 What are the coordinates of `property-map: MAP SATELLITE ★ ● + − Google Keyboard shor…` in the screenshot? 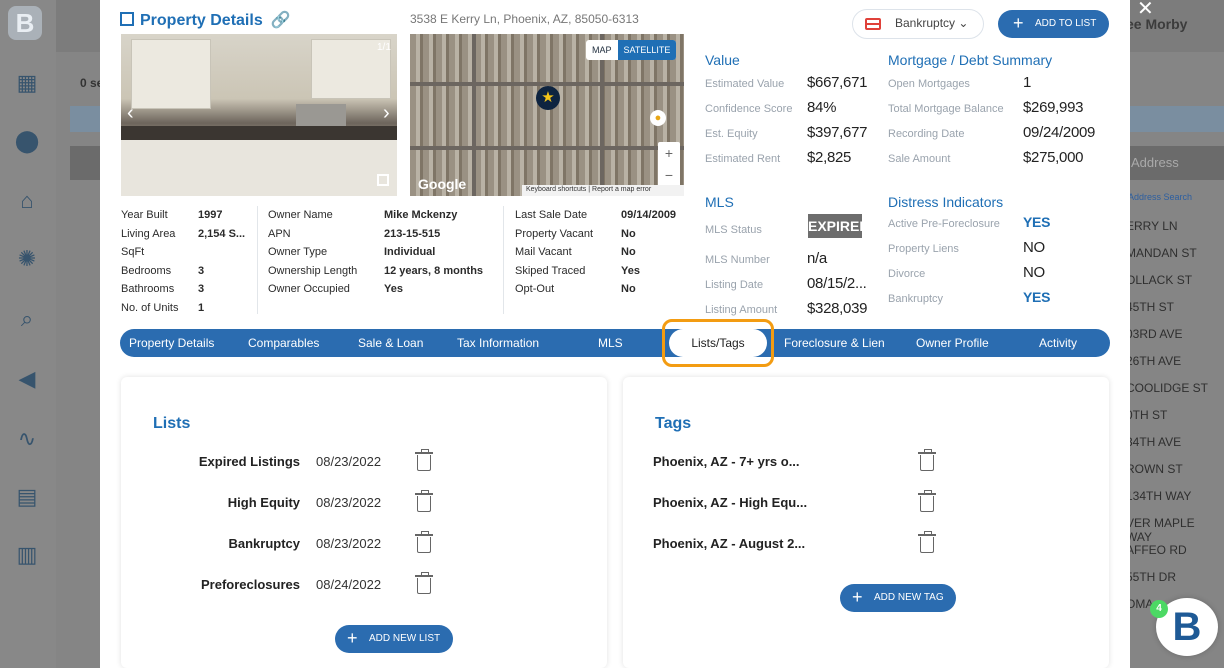 It's located at (547, 115).